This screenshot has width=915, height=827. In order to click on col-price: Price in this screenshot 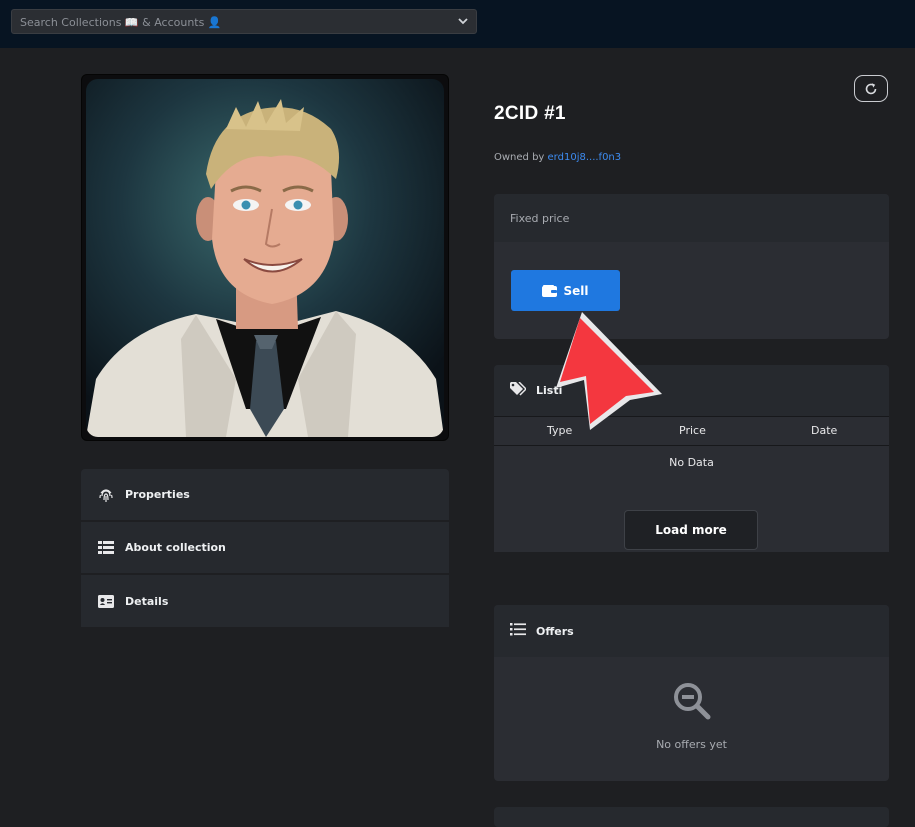, I will do `click(692, 430)`.